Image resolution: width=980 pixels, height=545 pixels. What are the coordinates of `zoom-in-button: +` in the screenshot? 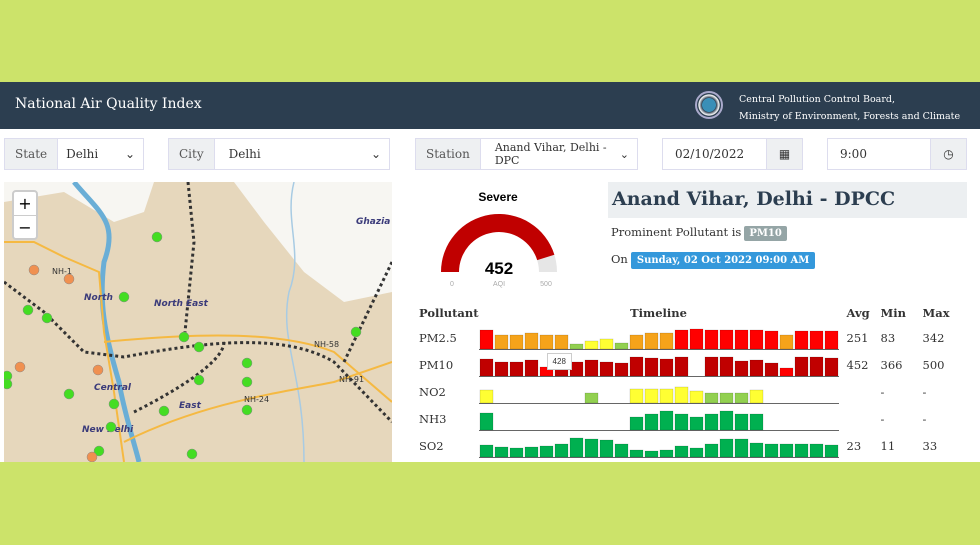 It's located at (25, 203).